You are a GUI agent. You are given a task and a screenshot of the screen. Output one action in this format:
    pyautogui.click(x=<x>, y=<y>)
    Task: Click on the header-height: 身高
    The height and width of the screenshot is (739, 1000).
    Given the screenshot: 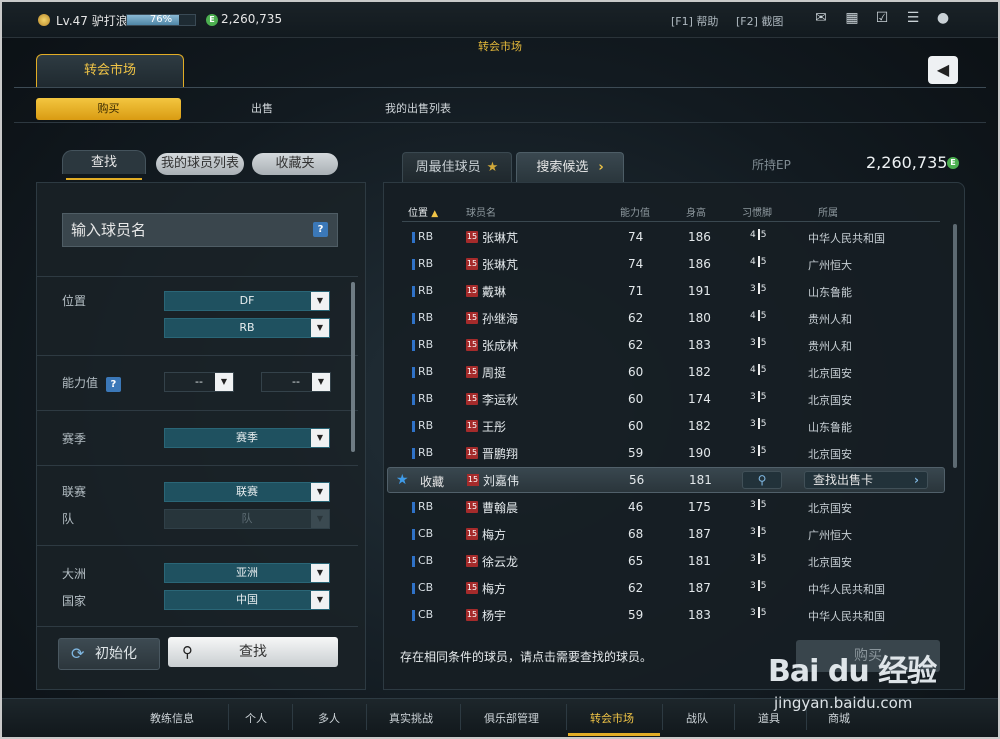 What is the action you would take?
    pyautogui.click(x=696, y=211)
    